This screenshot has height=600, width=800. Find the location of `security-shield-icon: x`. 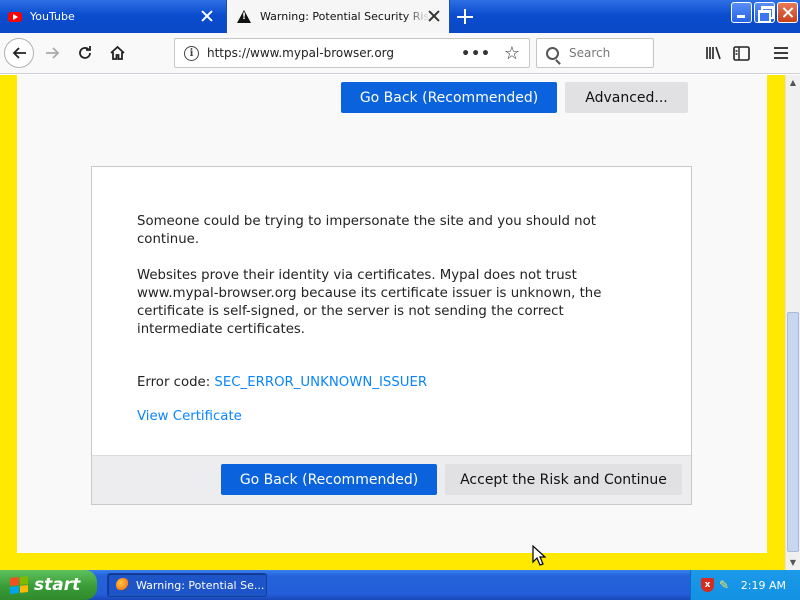

security-shield-icon: x is located at coordinates (707, 585).